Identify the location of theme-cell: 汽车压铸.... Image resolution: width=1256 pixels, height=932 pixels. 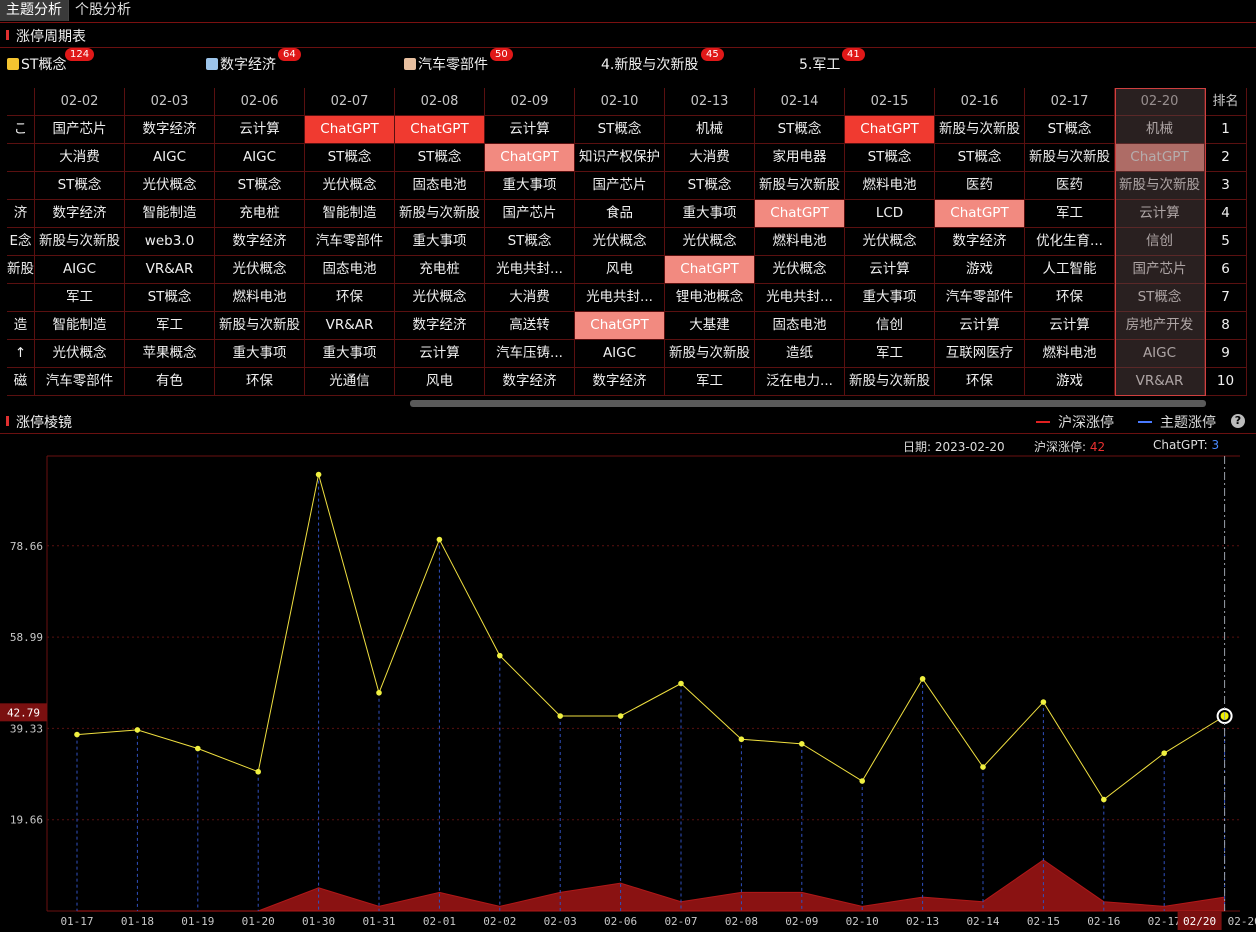
(530, 354).